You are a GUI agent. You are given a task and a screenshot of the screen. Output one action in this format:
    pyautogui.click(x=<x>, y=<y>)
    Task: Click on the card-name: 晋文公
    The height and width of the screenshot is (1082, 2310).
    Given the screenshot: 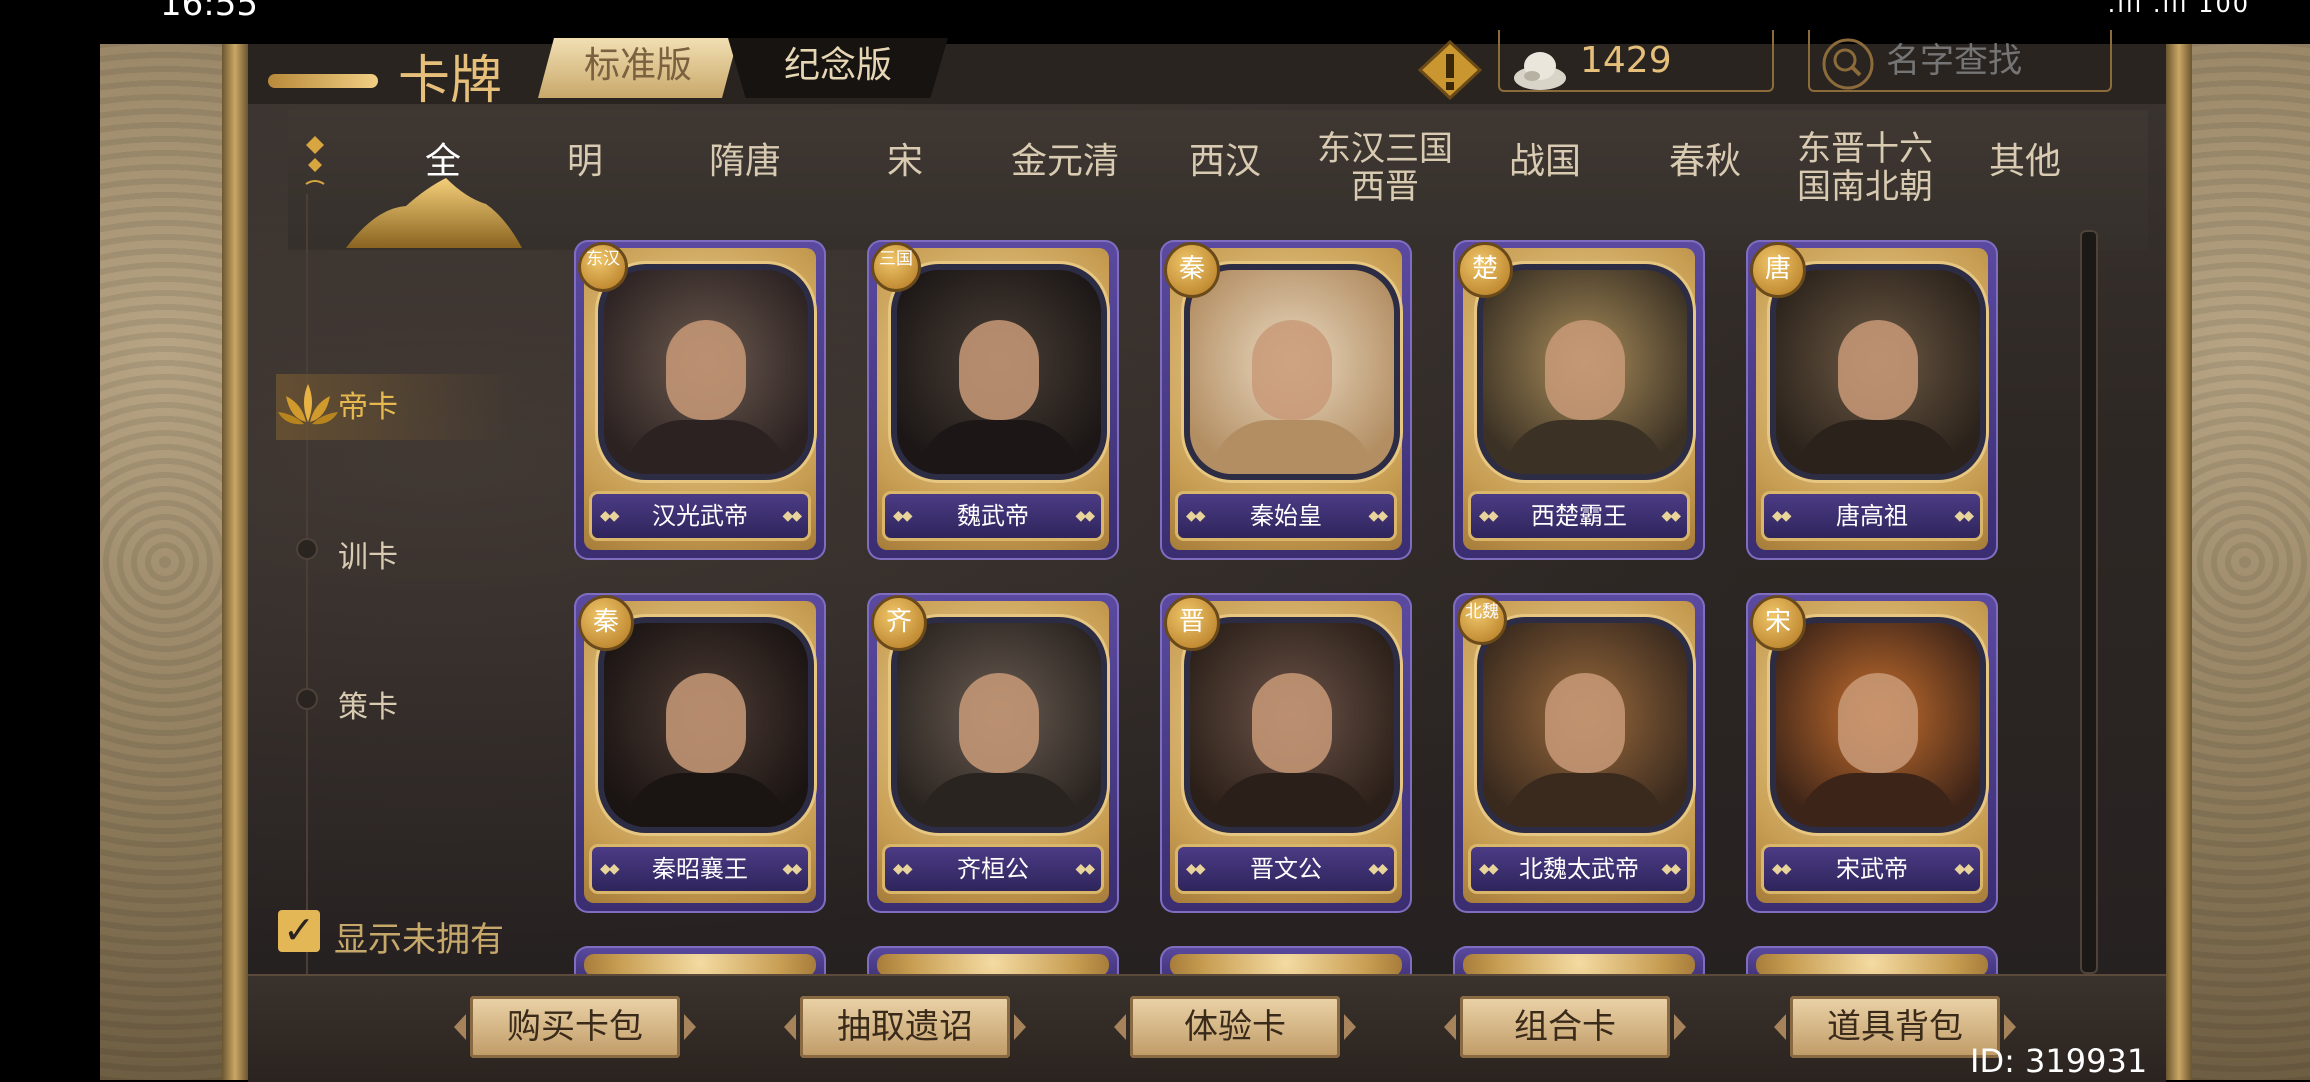 What is the action you would take?
    pyautogui.click(x=1286, y=869)
    